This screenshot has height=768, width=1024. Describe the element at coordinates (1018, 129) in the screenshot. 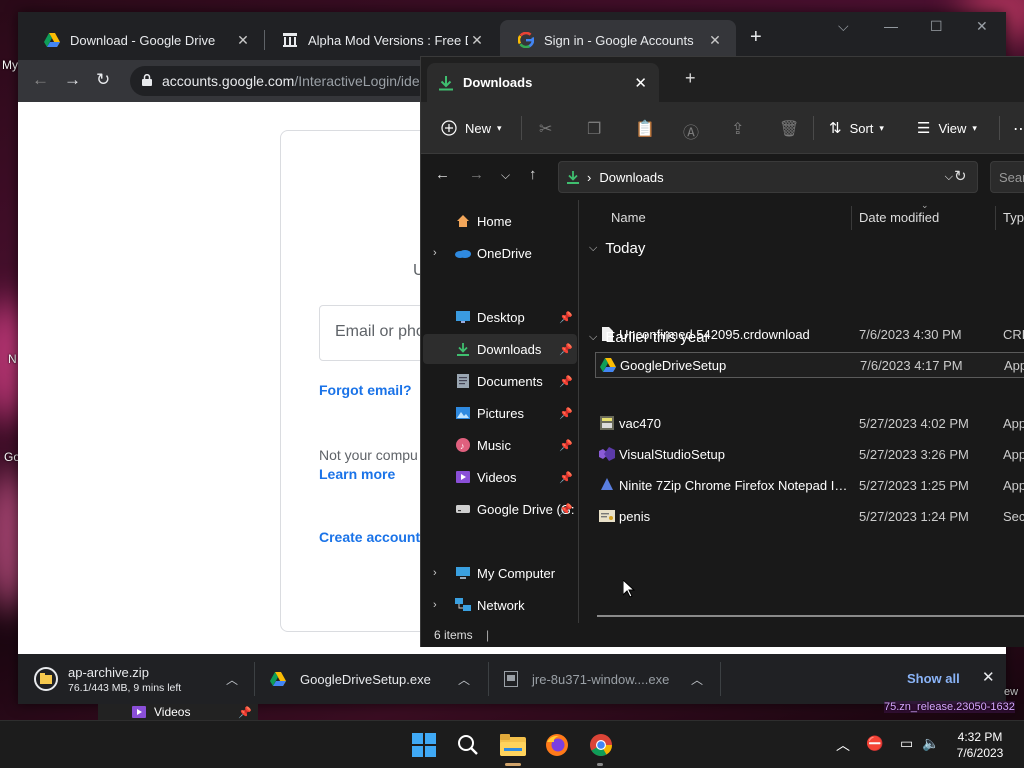

I see `more-options-icon: ⋯` at that location.